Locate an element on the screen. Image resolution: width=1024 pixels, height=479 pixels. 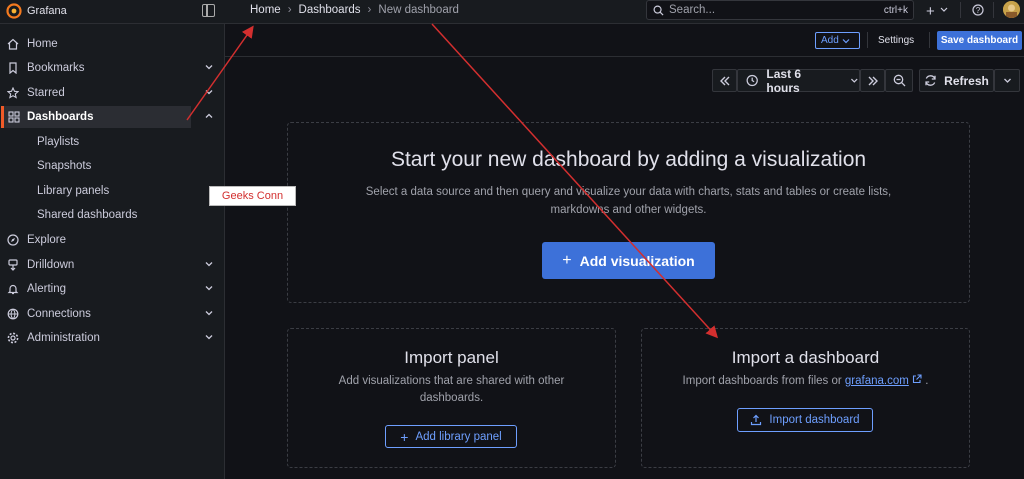
breadcrumb-current: New dashboard is located at coordinates (418, 10).